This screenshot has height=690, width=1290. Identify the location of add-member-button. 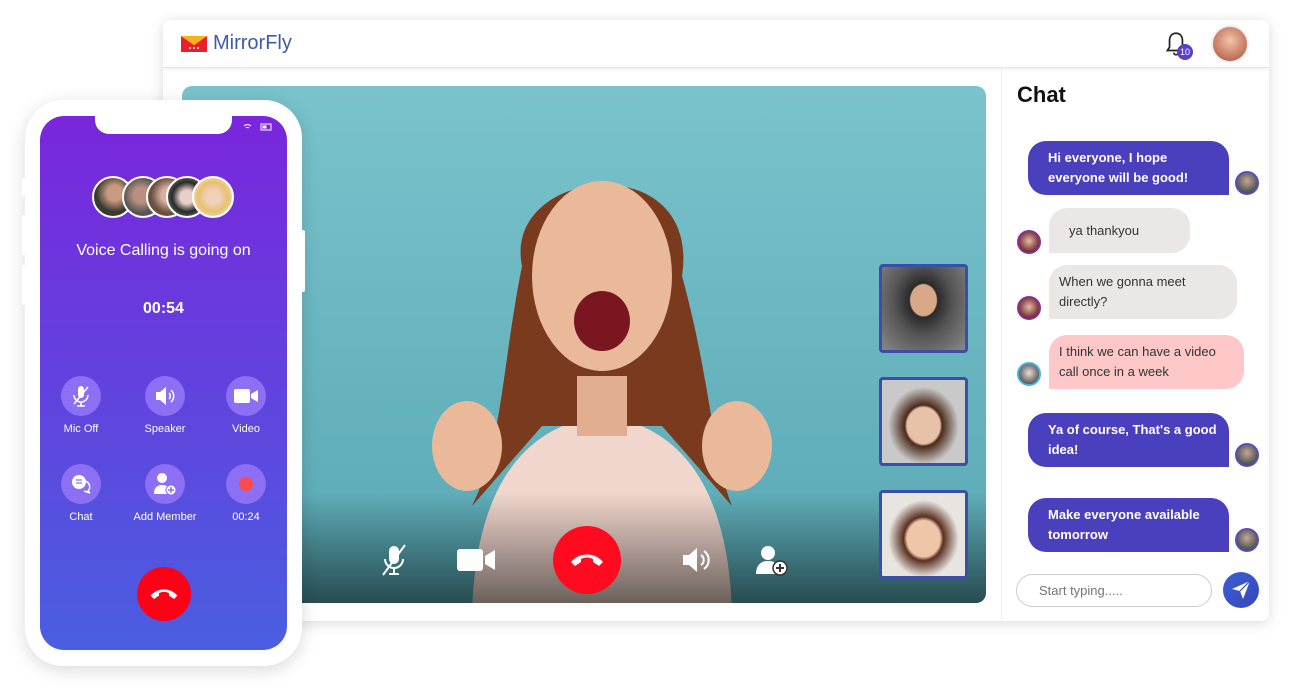
(772, 560).